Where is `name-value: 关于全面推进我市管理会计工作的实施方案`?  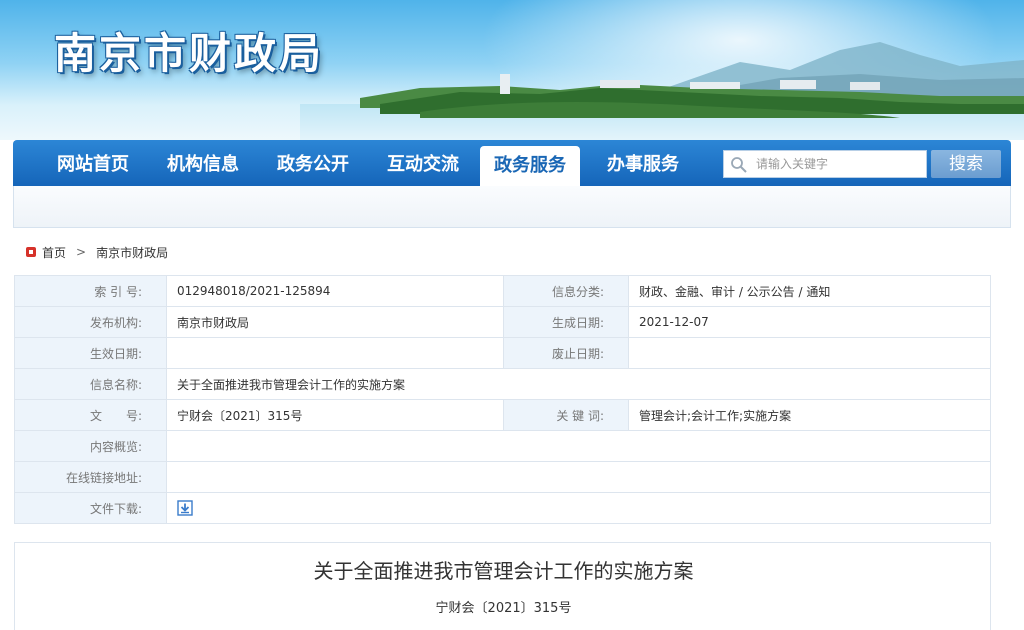 name-value: 关于全面推进我市管理会计工作的实施方案 is located at coordinates (578, 384).